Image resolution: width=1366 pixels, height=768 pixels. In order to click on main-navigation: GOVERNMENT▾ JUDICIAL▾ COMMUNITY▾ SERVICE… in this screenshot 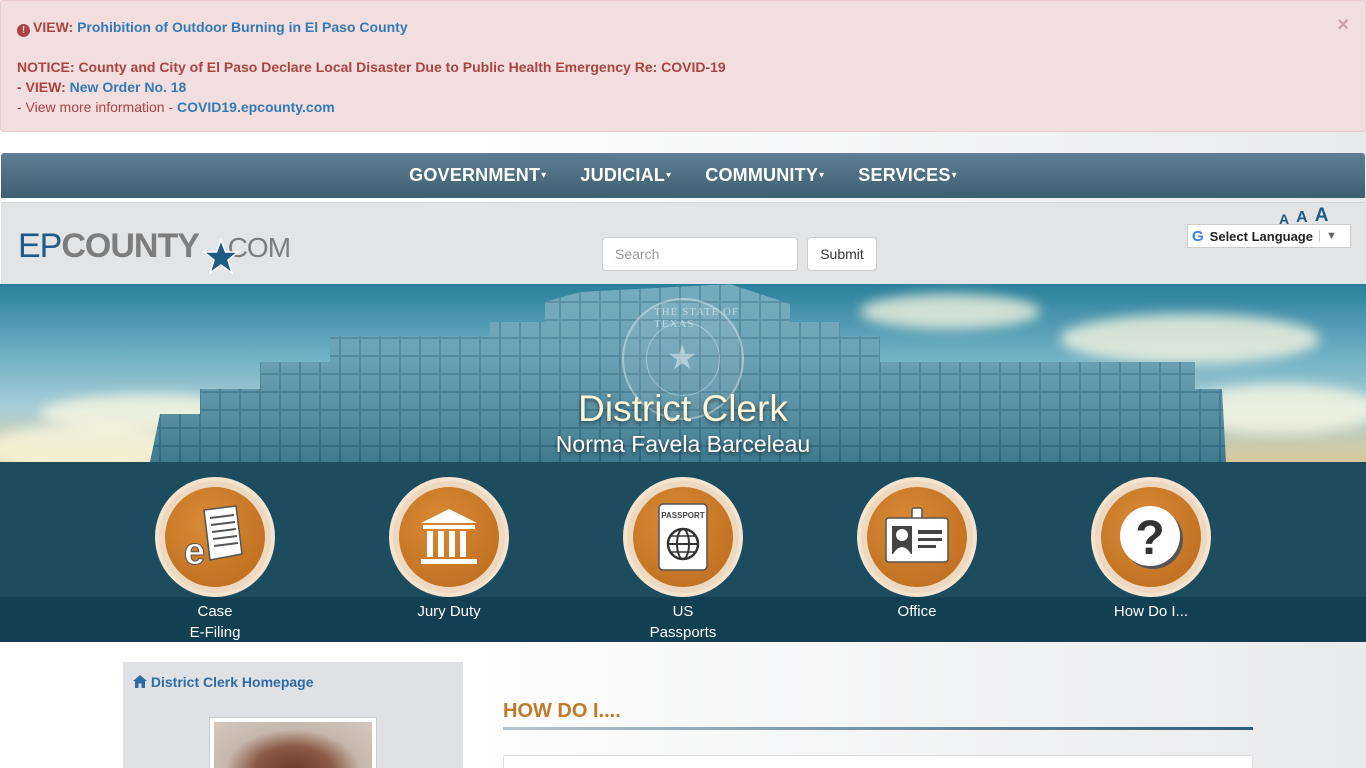, I will do `click(683, 175)`.